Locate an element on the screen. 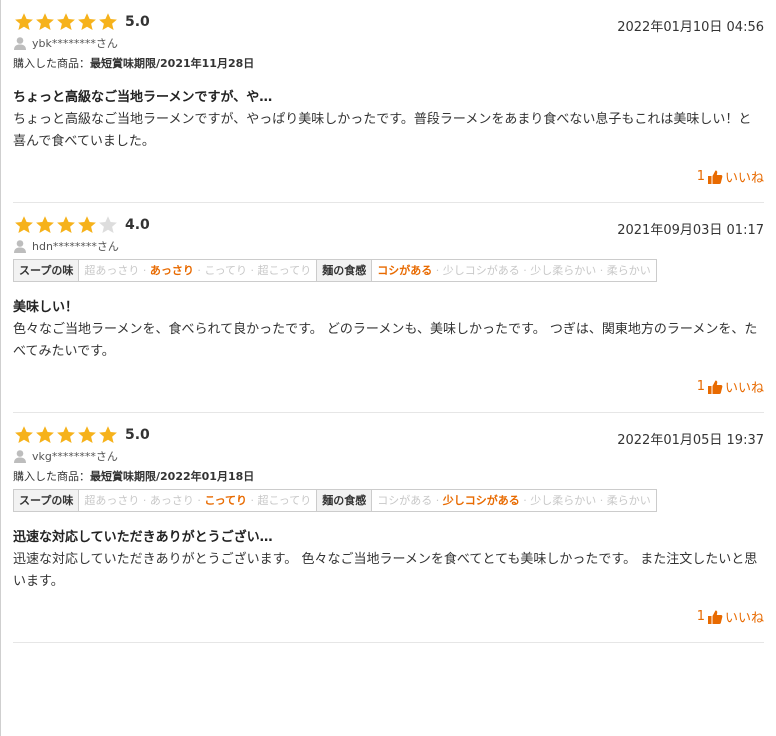  reviewer-name: vkg********さん is located at coordinates (75, 456).